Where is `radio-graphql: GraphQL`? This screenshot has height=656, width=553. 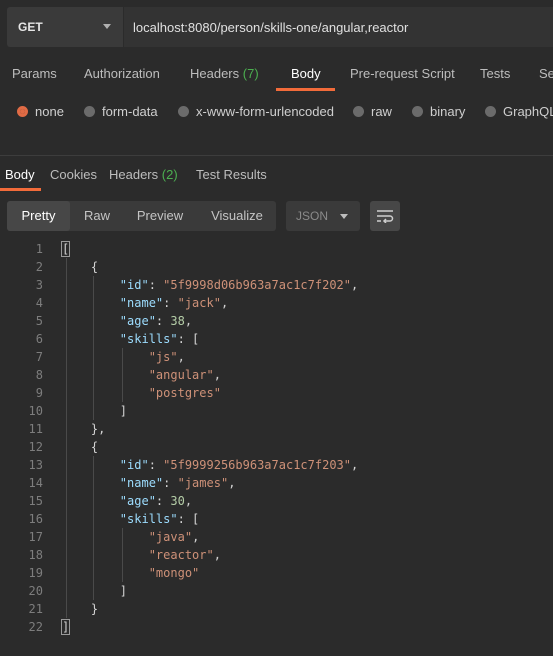 radio-graphql: GraphQL is located at coordinates (519, 111).